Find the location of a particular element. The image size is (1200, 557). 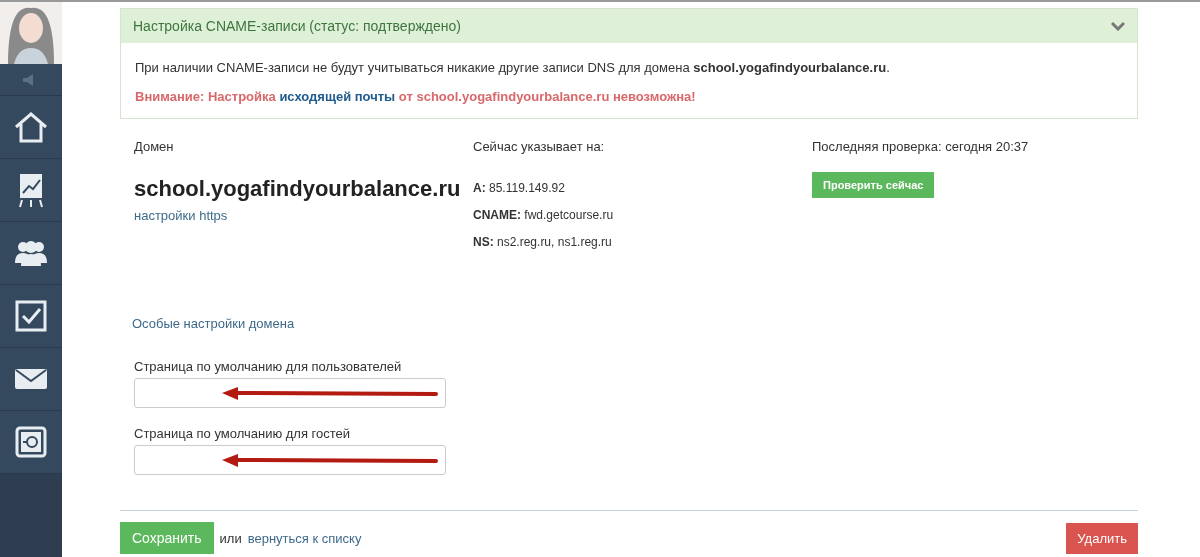

field-label: Страница по умолчанию для гостей is located at coordinates (243, 433).